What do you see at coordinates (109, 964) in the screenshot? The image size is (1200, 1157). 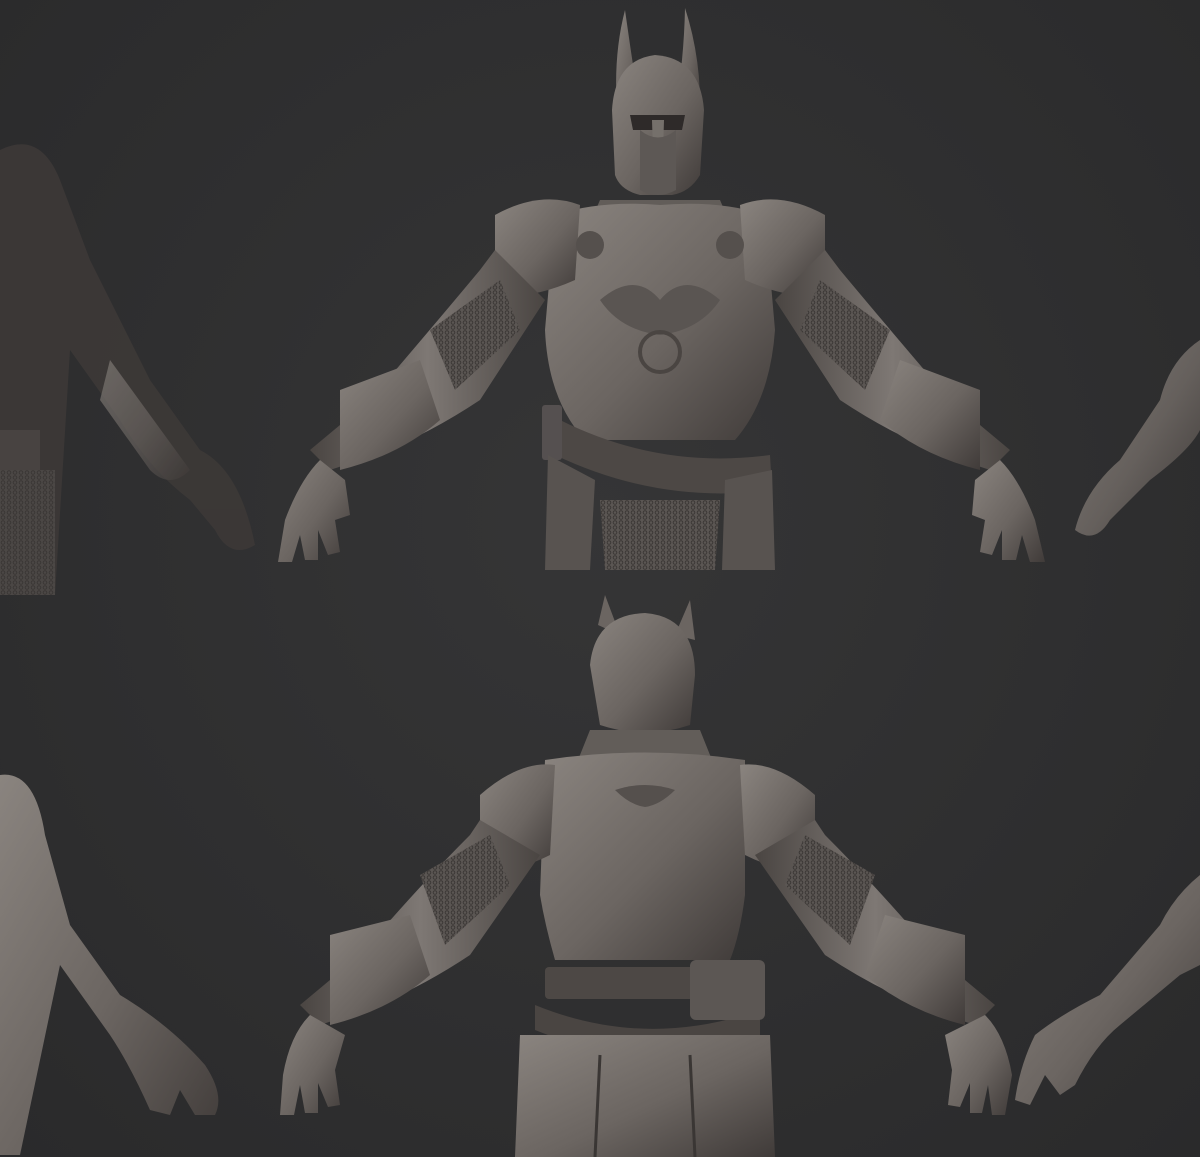 I see `side-figure-left-back` at bounding box center [109, 964].